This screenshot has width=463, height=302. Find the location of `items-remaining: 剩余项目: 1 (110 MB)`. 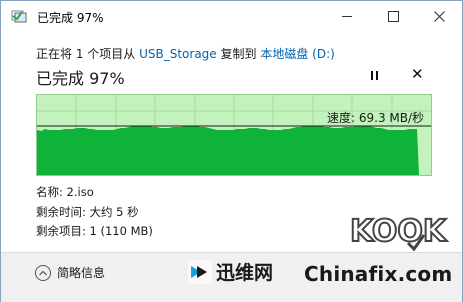

items-remaining: 剩余项目: 1 (110 MB) is located at coordinates (94, 231).